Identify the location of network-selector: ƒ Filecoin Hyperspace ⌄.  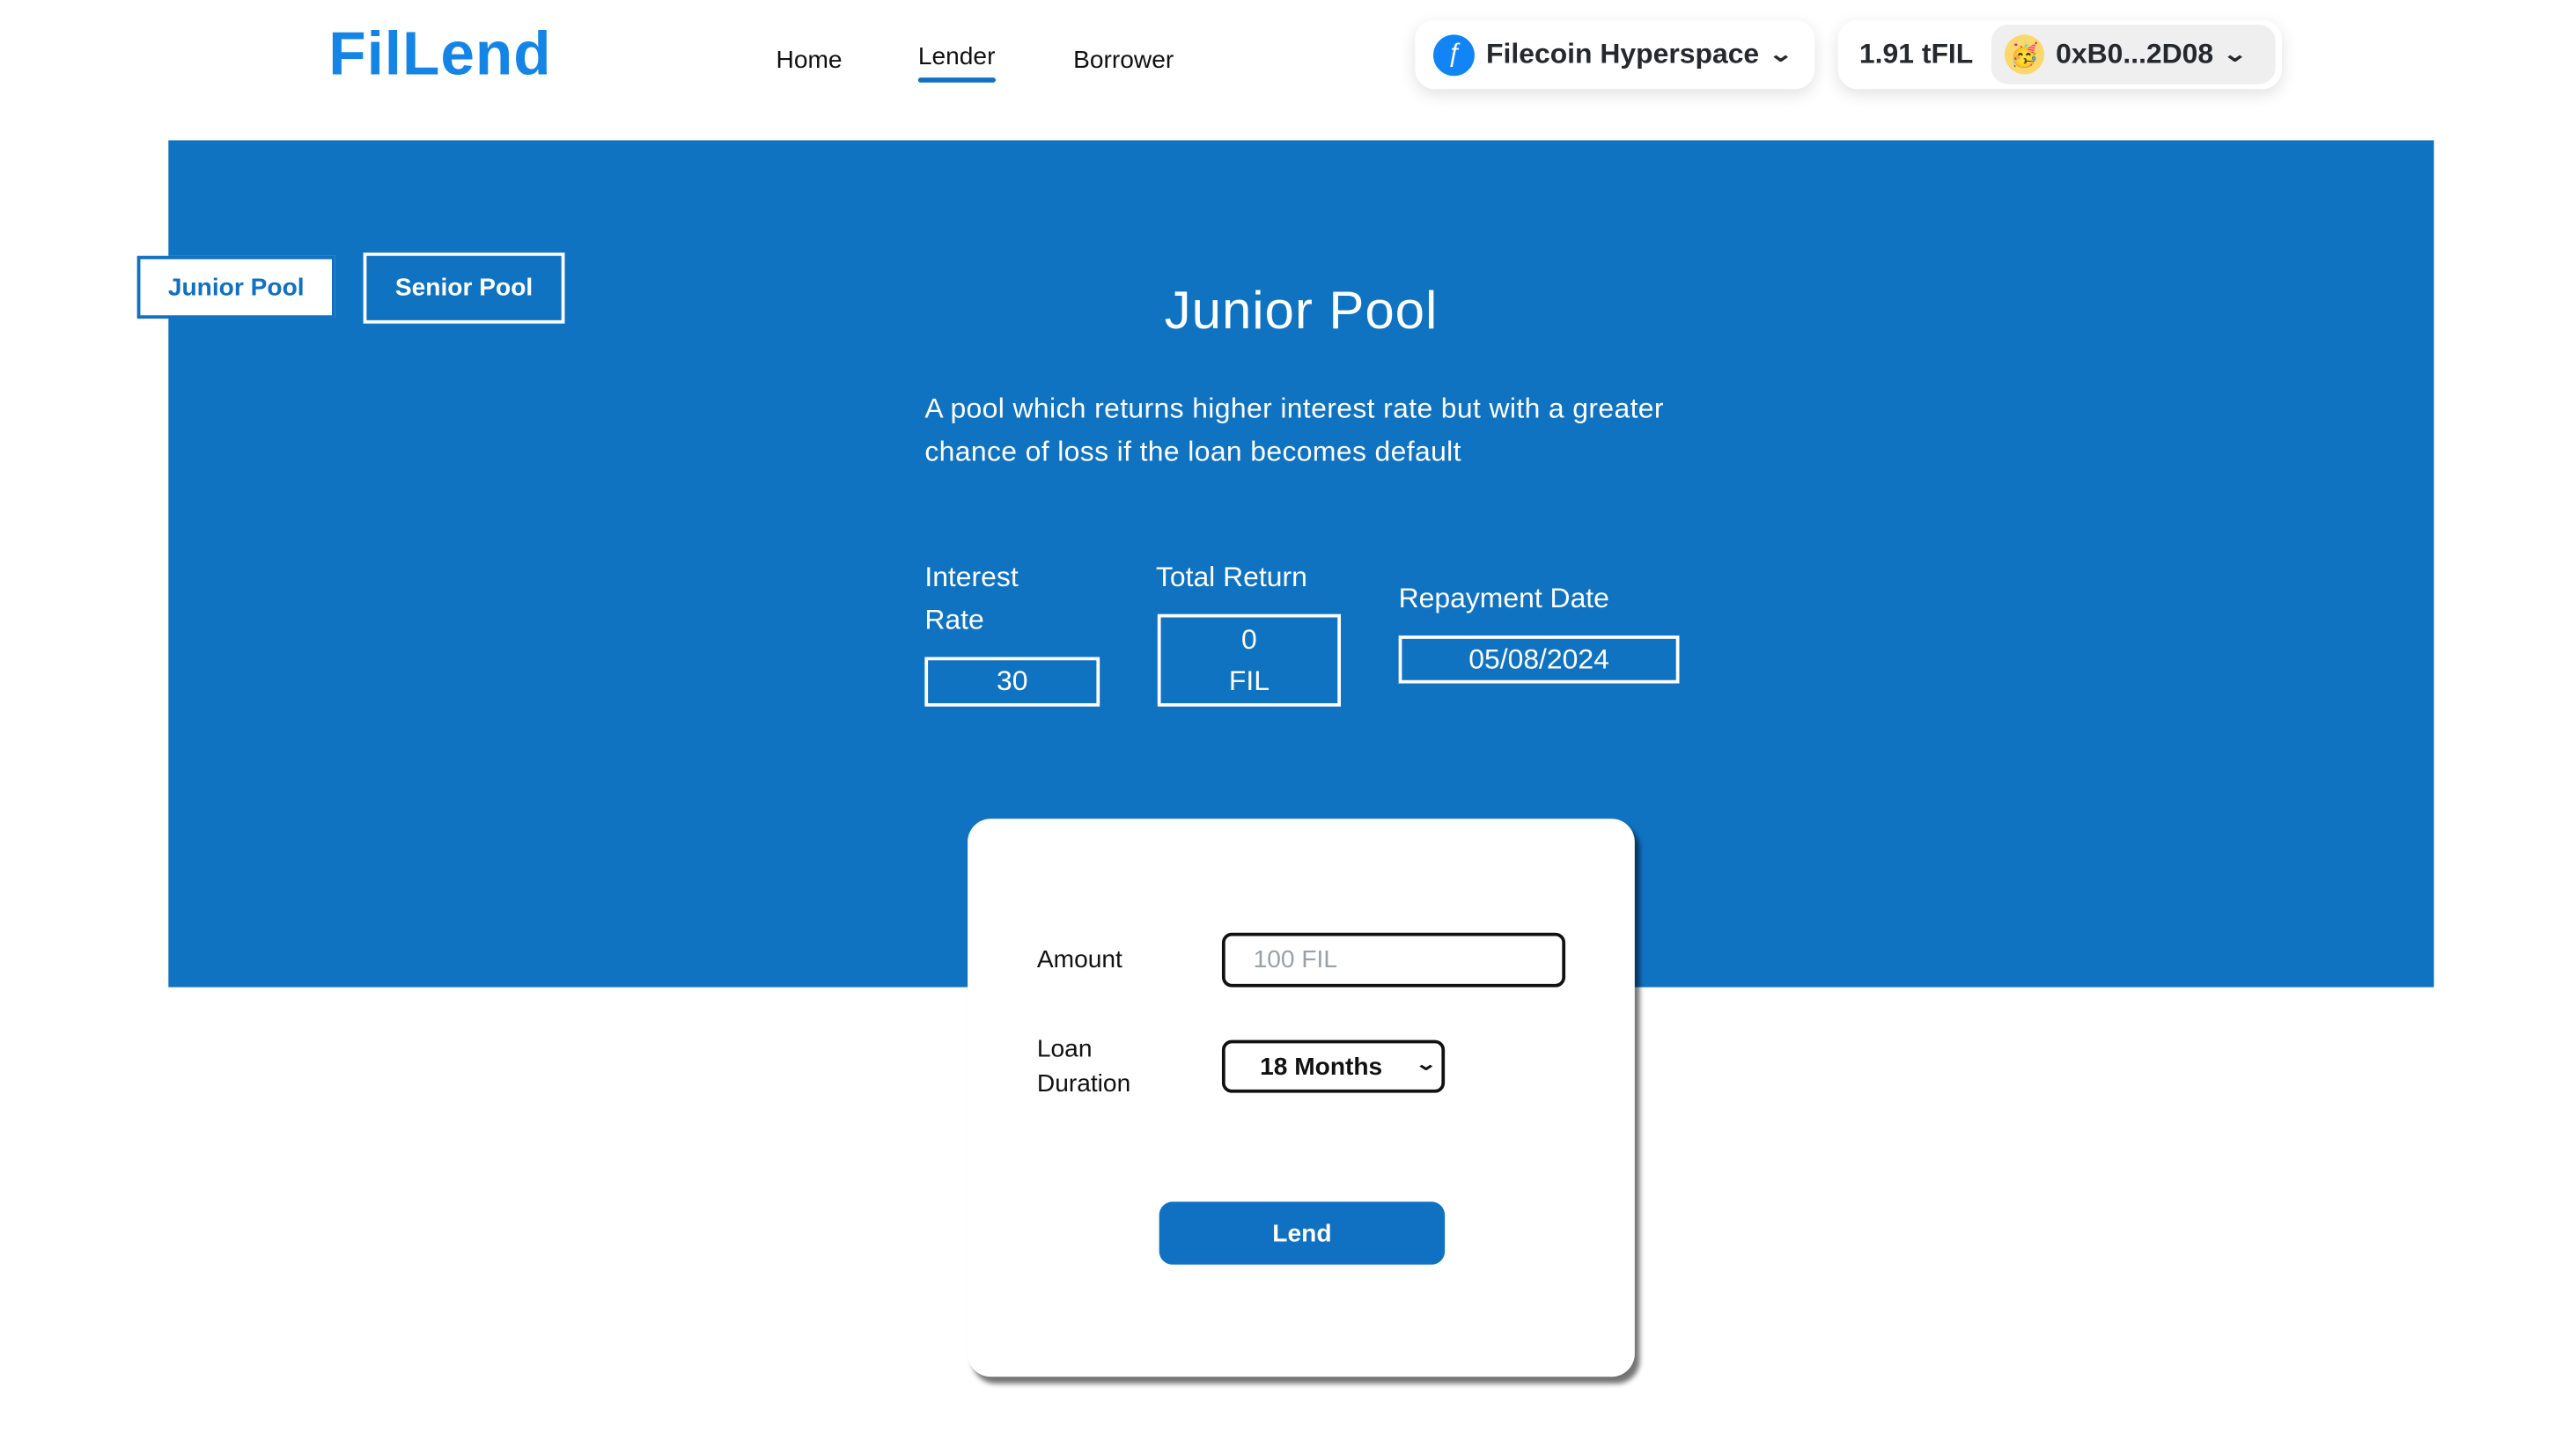
(1615, 54).